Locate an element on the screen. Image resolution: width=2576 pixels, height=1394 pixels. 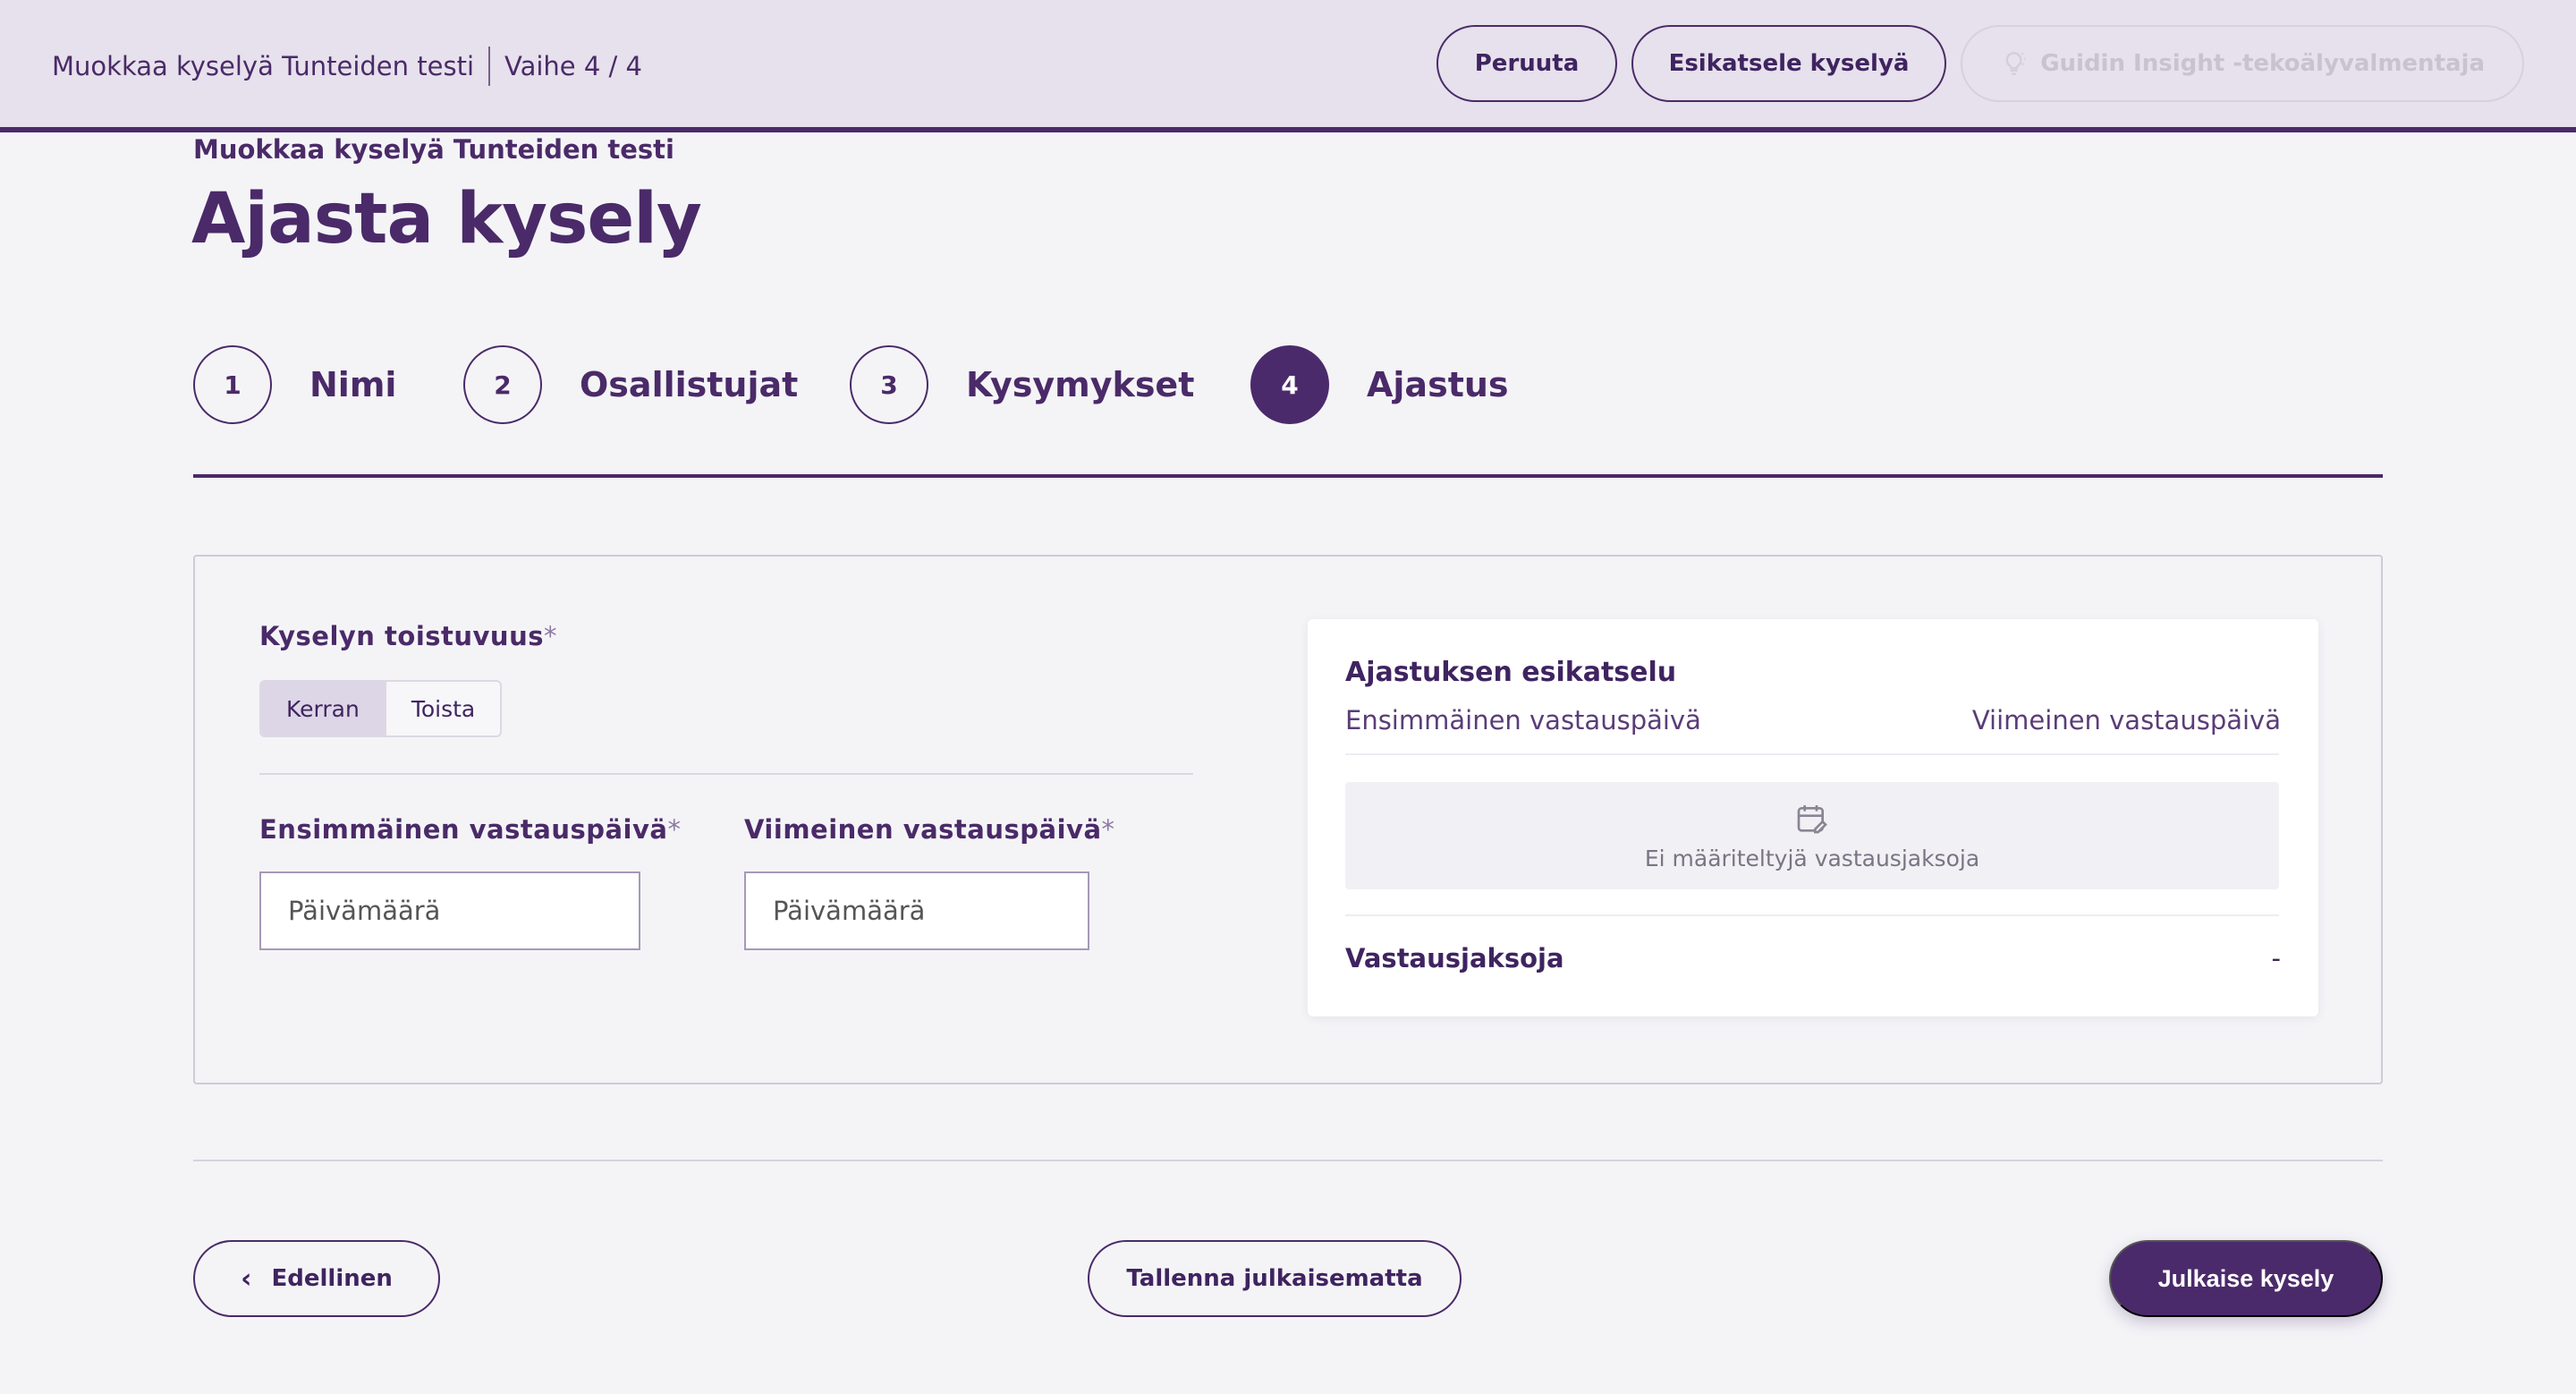
last-date-label-text: Viimeinen vastauspäivä is located at coordinates (923, 829).